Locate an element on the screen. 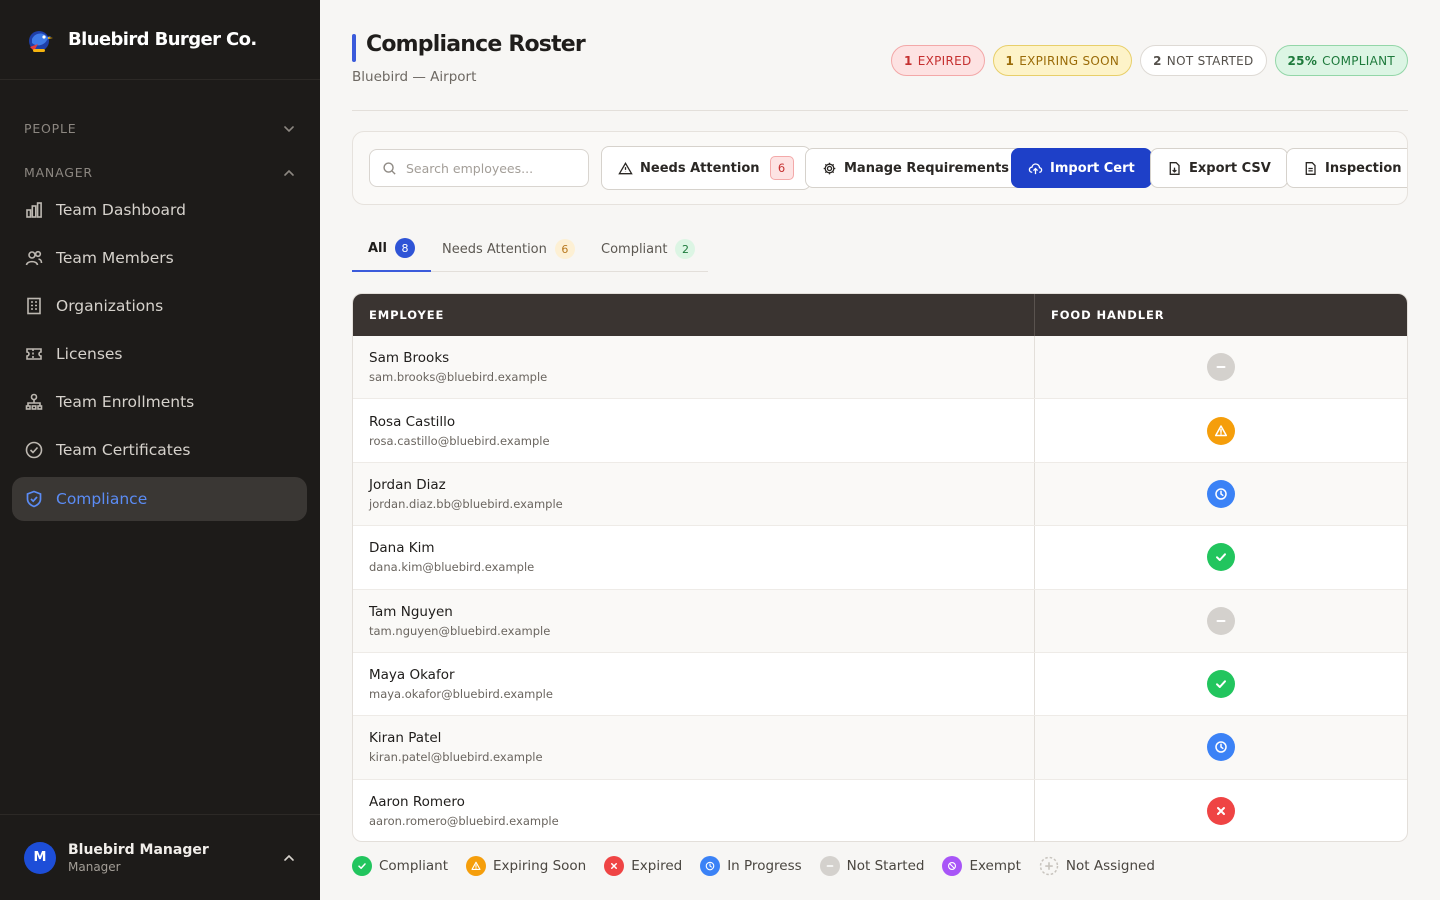  compliant-badge: 25% COMPLIANT is located at coordinates (1341, 60).